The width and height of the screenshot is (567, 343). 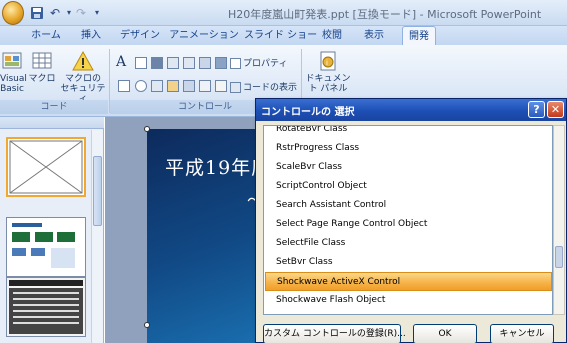 I want to click on slides-panel-tabs, so click(x=52, y=123).